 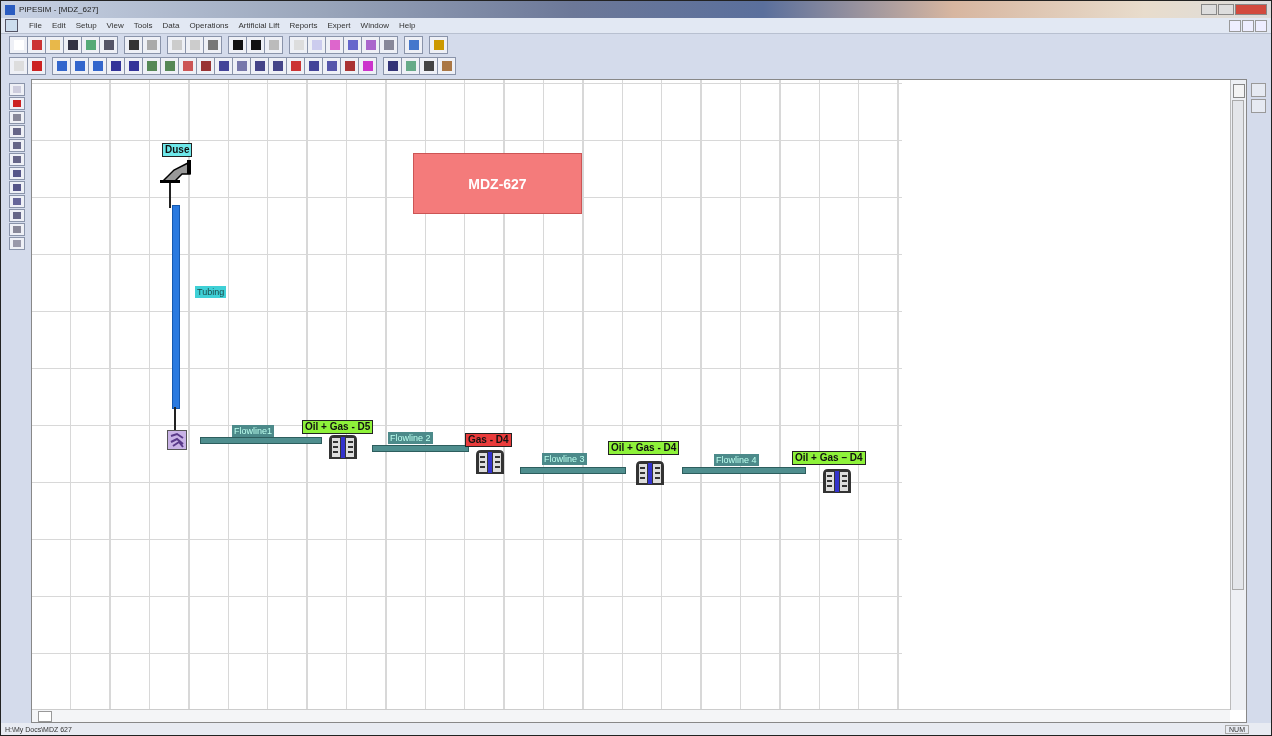 I want to click on menu-item: View, so click(x=115, y=25).